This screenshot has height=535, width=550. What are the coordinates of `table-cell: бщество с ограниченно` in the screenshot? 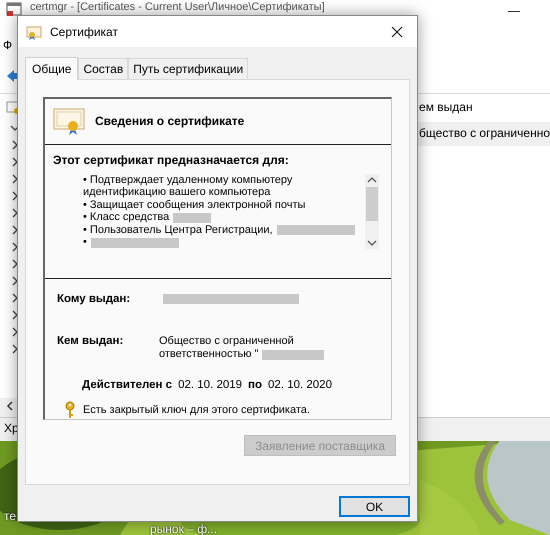 It's located at (483, 134).